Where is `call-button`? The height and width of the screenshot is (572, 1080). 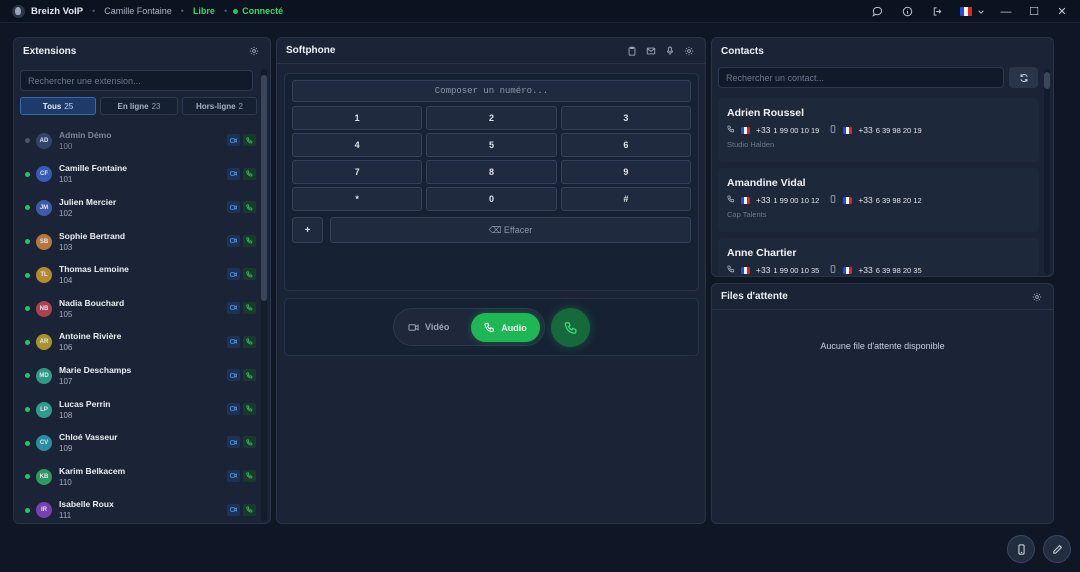
call-button is located at coordinates (570, 327).